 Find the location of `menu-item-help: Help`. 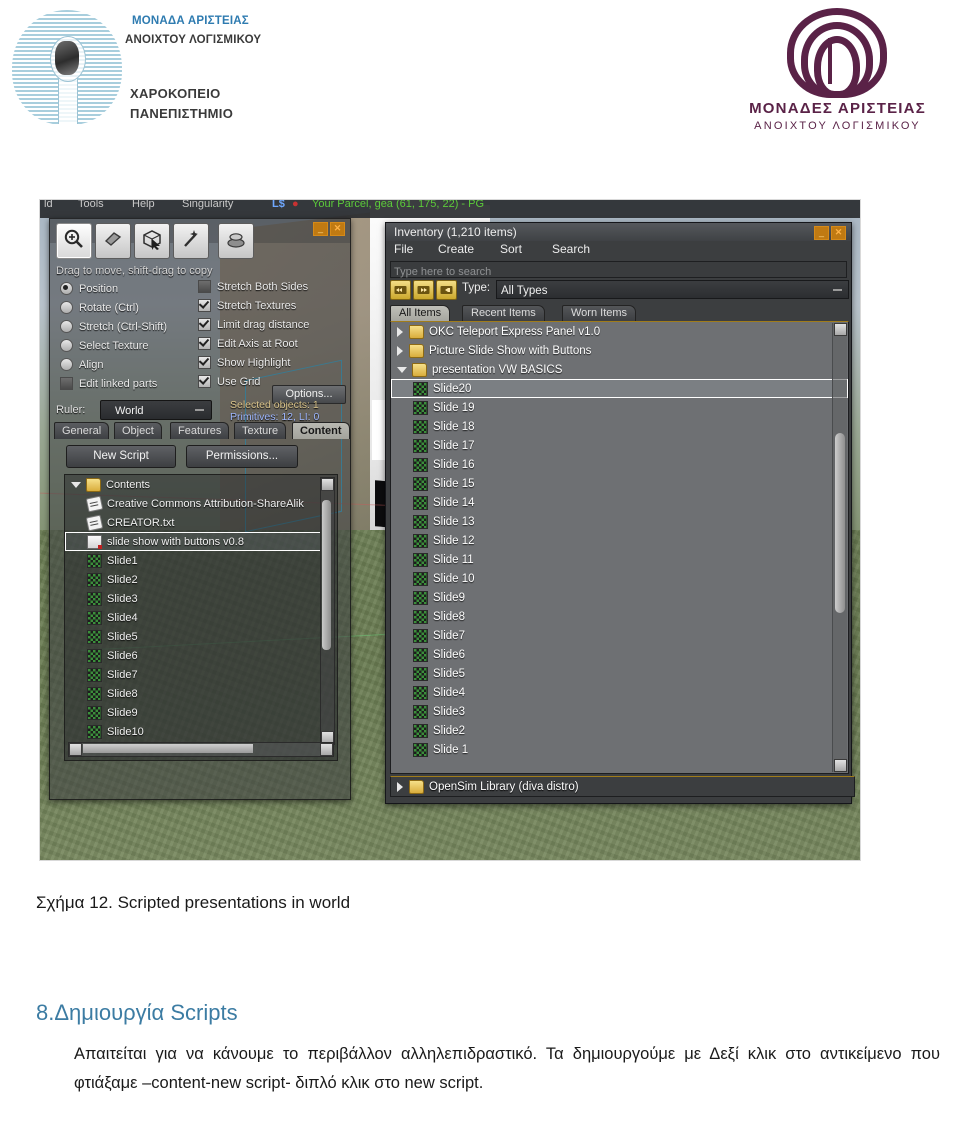

menu-item-help: Help is located at coordinates (143, 205).